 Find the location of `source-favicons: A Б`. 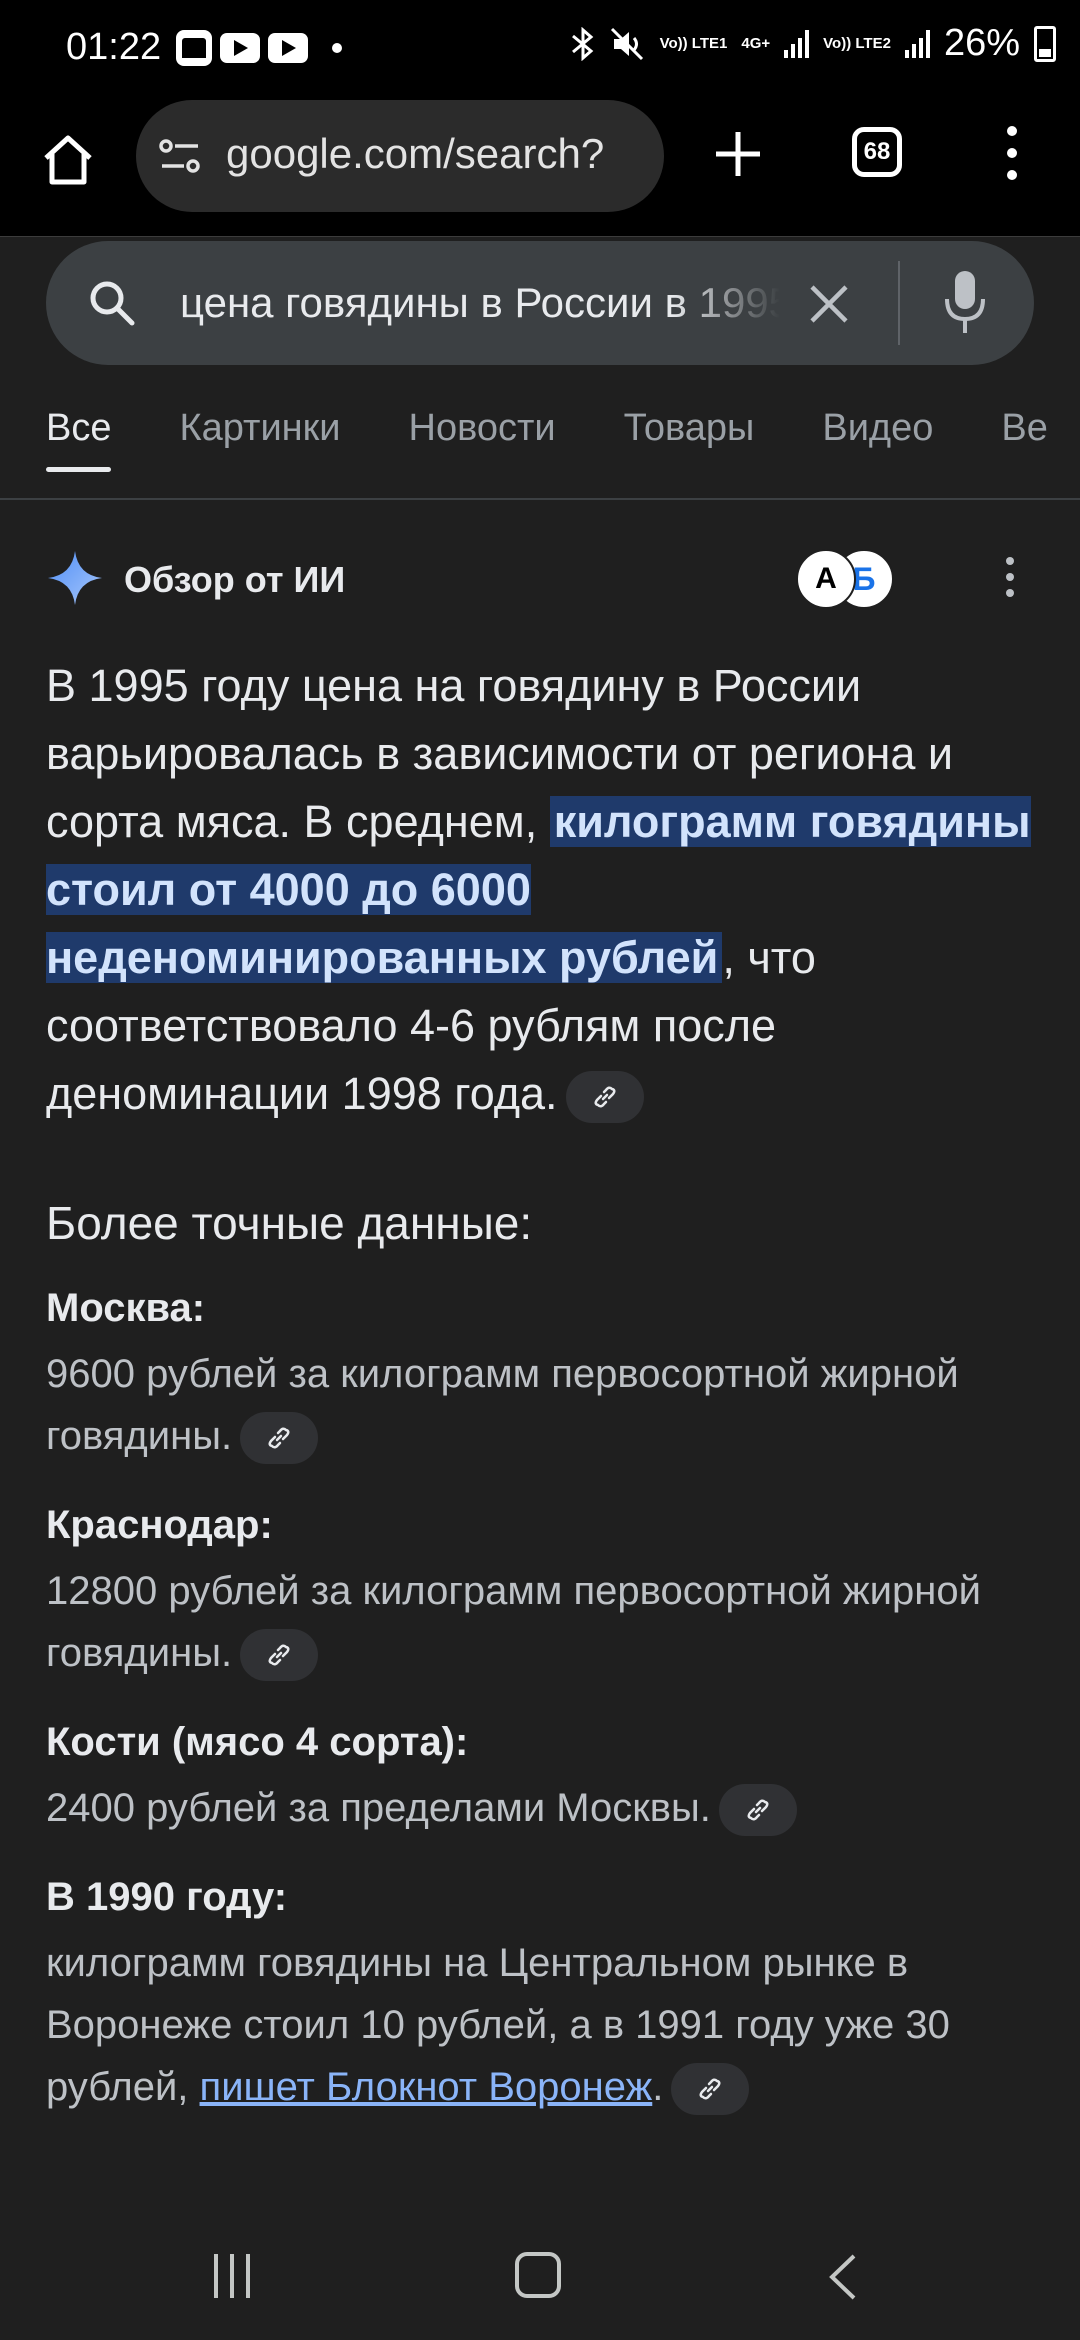

source-favicons: A Б is located at coordinates (846, 577).